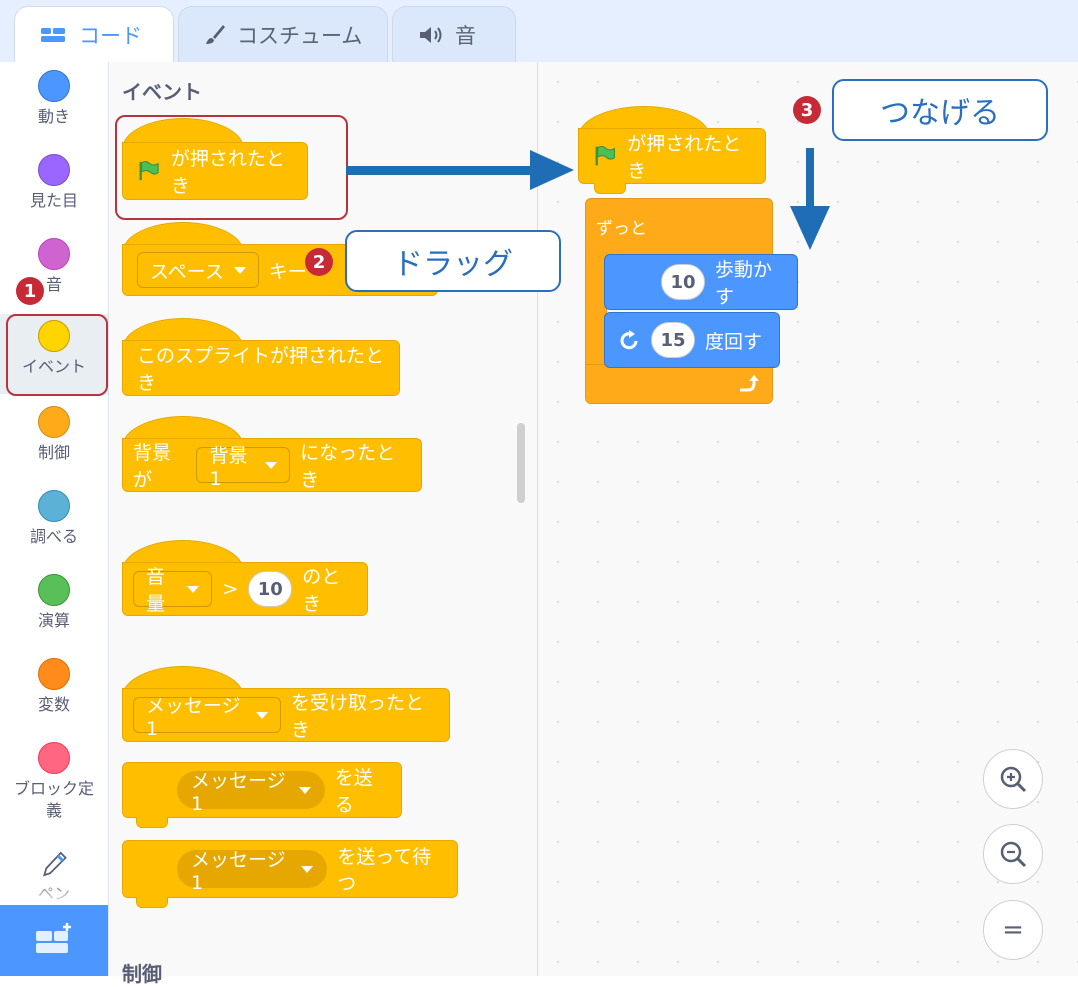 The image size is (1078, 987). What do you see at coordinates (187, 271) in the screenshot?
I see `dropdown-value: スペース` at bounding box center [187, 271].